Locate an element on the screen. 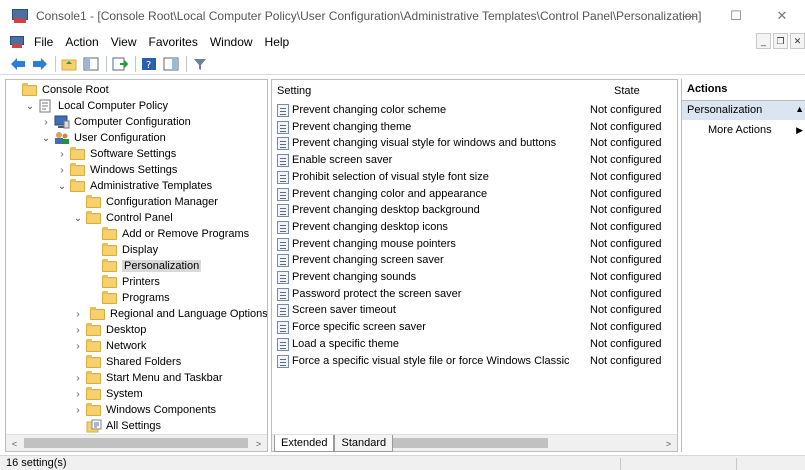 Image resolution: width=805 pixels, height=470 pixels. tree-item: › Windows Components is located at coordinates (144, 410).